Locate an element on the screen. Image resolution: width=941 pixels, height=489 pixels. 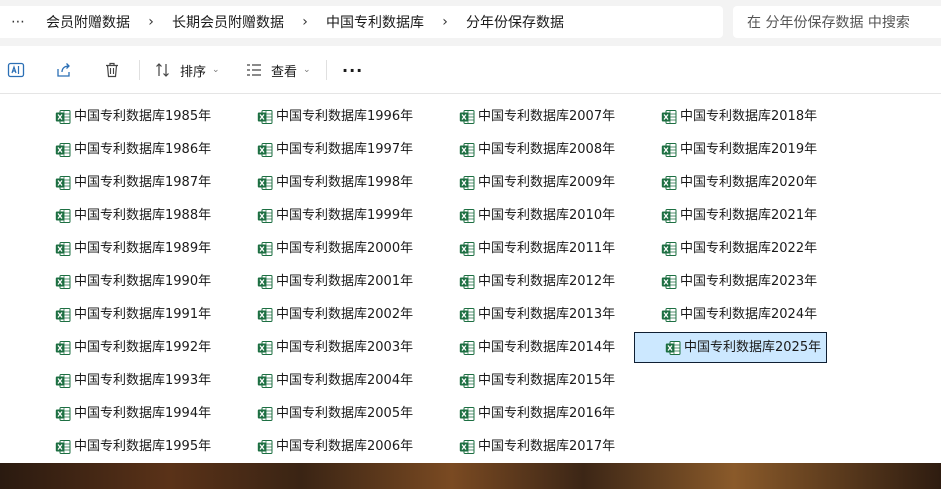
file-item: 中国专利数据库1990年 is located at coordinates (131, 281).